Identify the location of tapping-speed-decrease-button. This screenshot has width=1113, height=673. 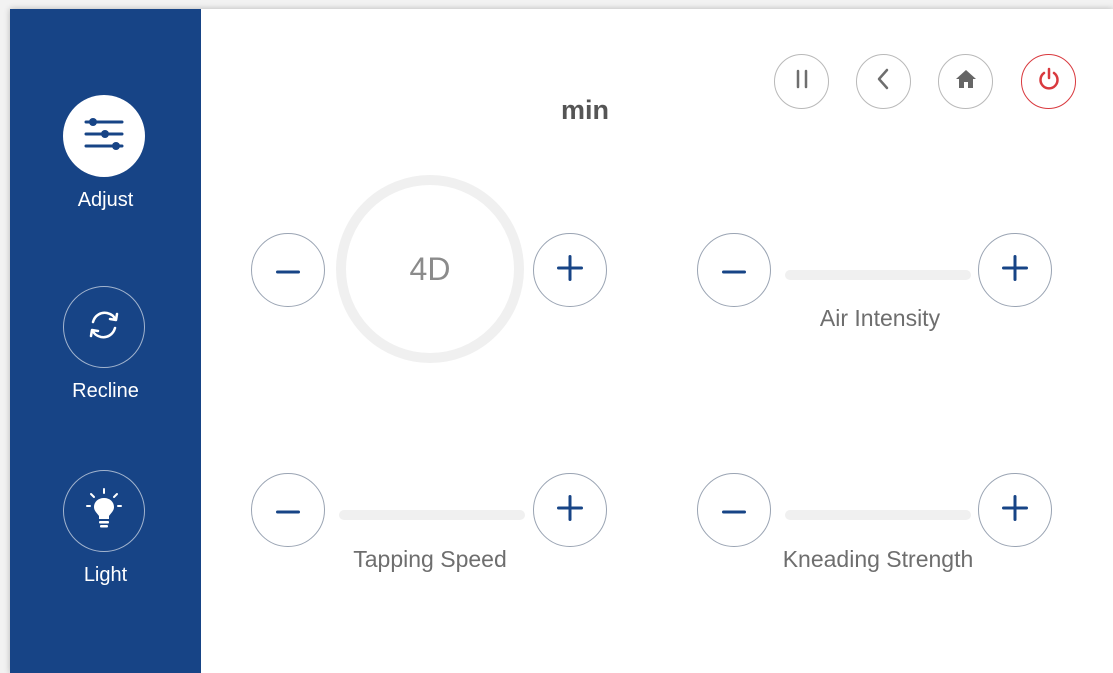
(288, 510).